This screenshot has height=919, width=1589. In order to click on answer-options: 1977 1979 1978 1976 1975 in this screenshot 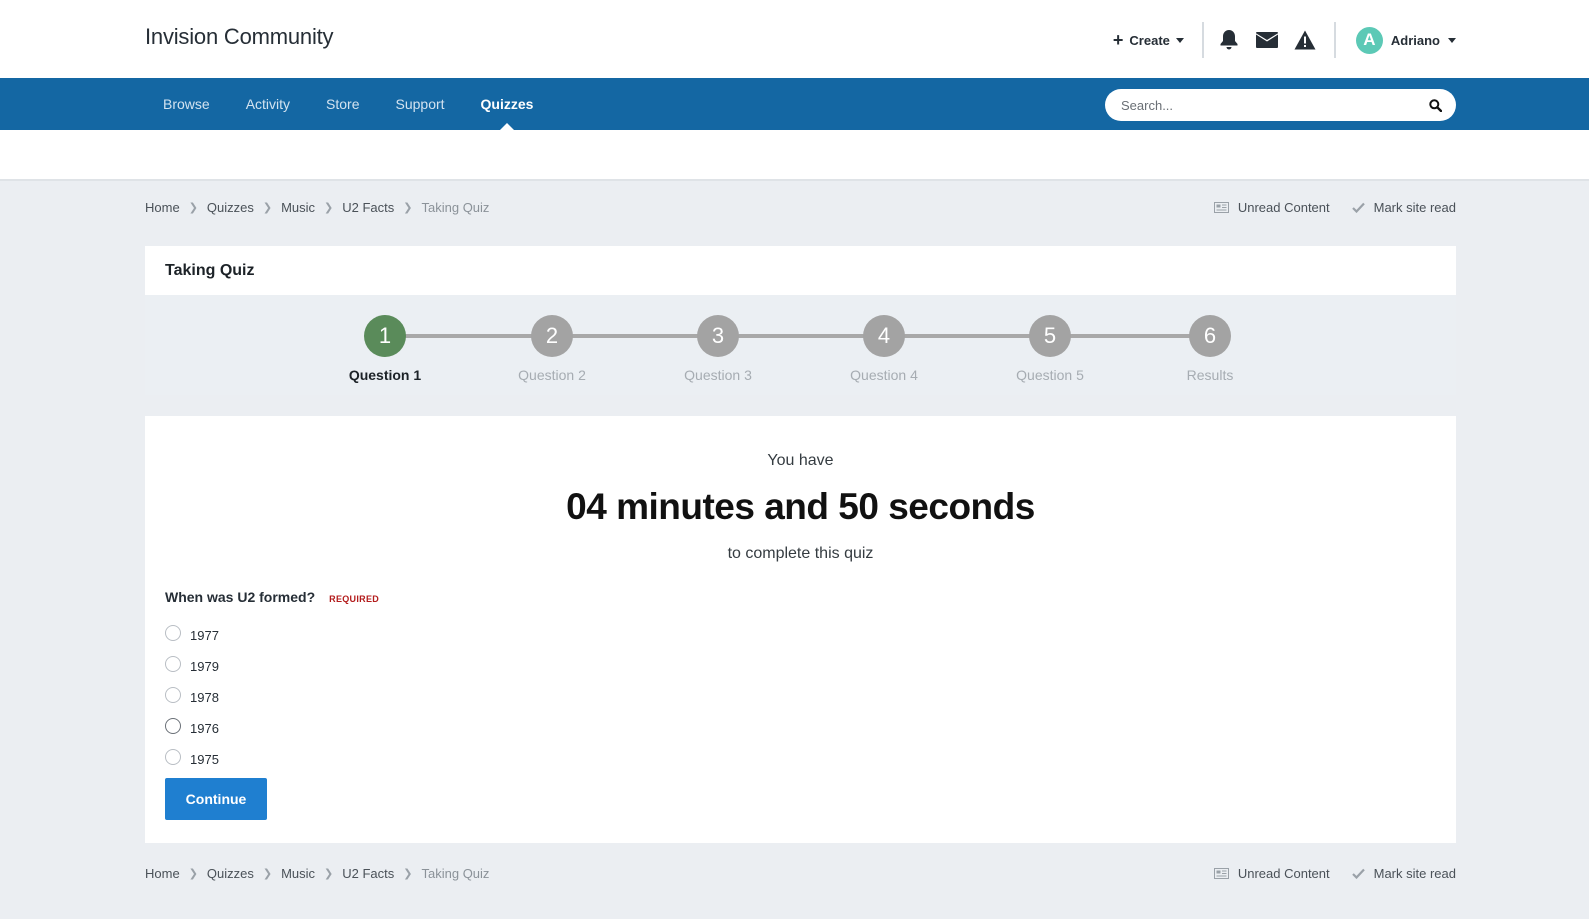, I will do `click(192, 696)`.